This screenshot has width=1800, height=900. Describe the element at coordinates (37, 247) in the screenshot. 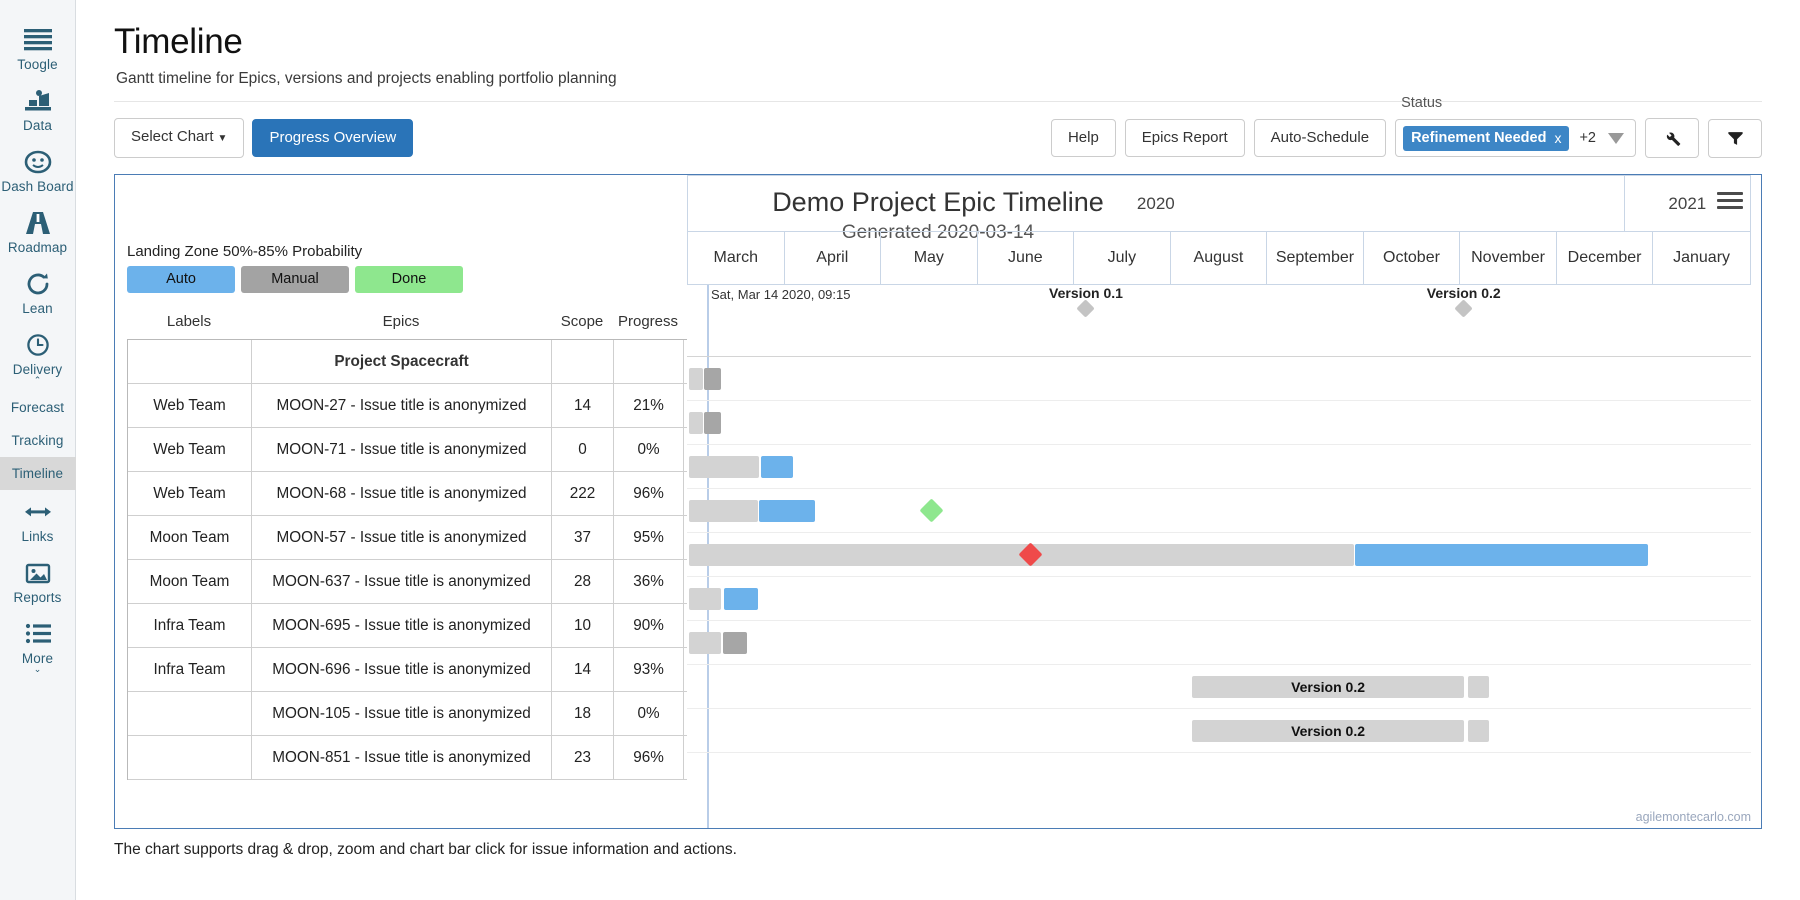

I see `sidebar-item-label: Roadmap` at that location.